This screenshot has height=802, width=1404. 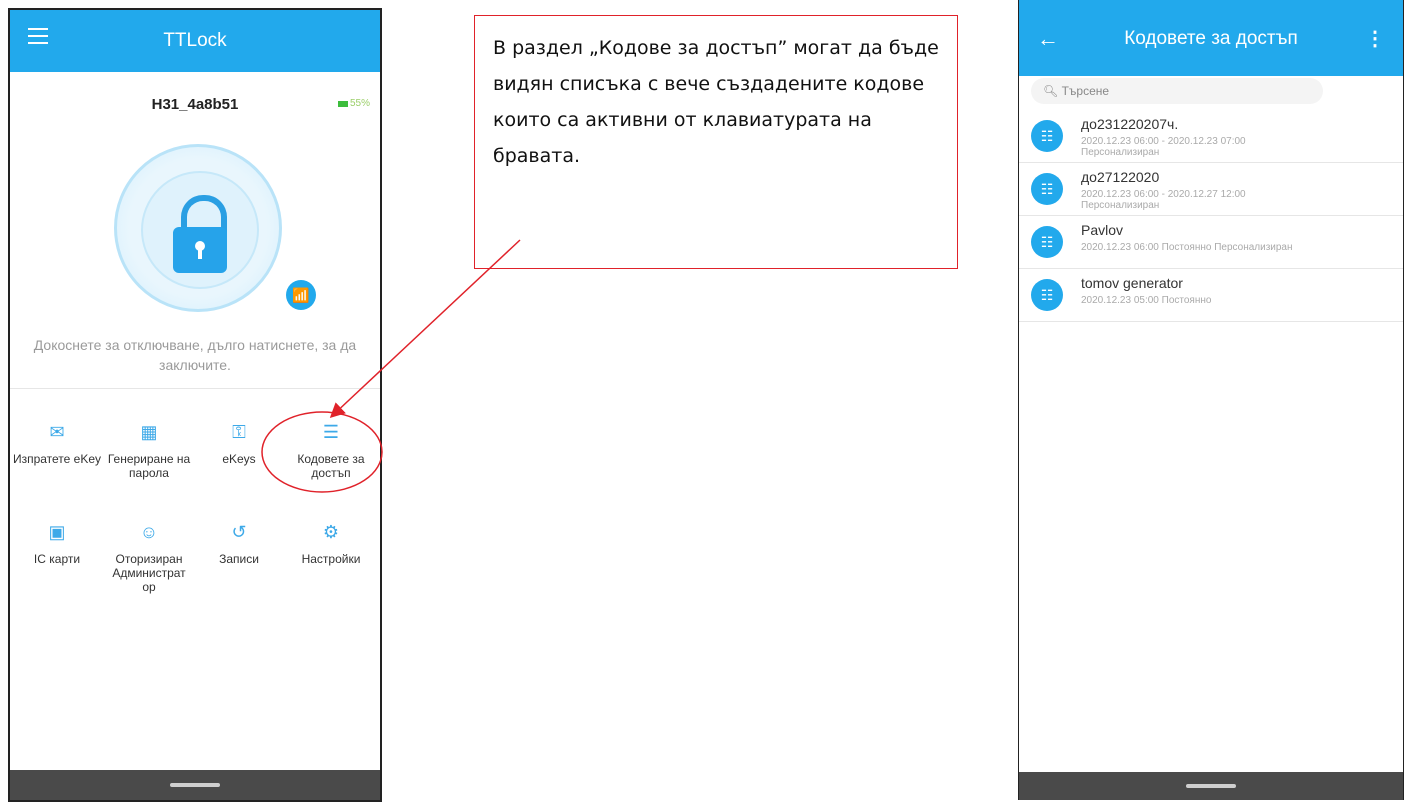 What do you see at coordinates (57, 443) in the screenshot?
I see `send-ekey-button: ✉ Изпратете eKey` at bounding box center [57, 443].